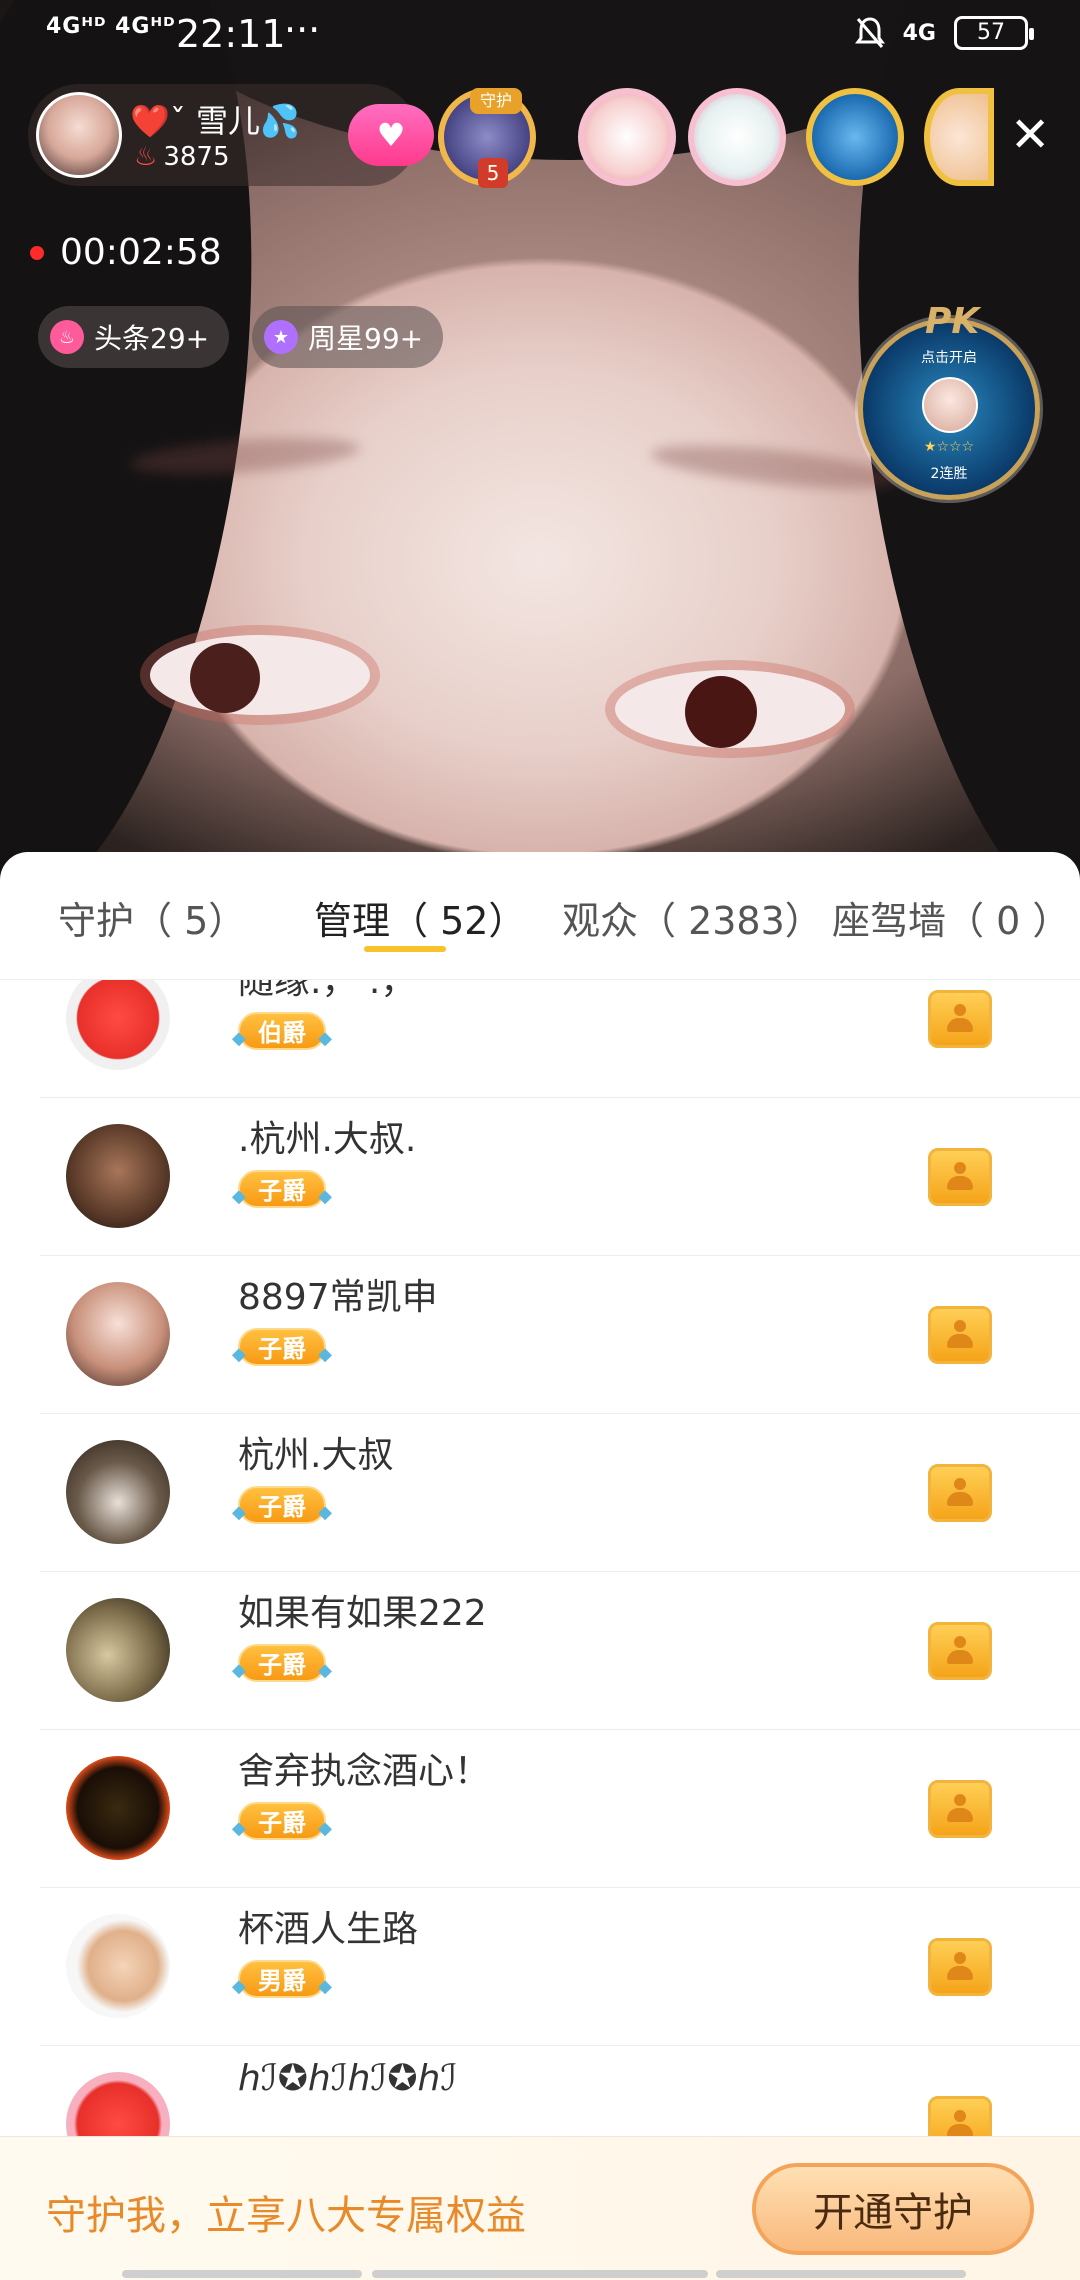 The image size is (1080, 2280). I want to click on live-duration: 00:02:58, so click(141, 252).